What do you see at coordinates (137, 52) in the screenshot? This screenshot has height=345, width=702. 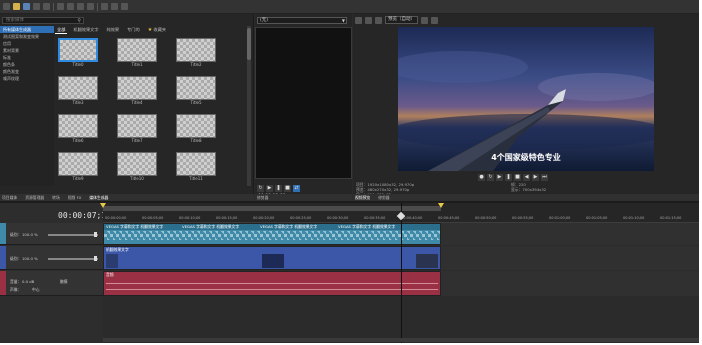 I see `preset-thumbnail: Title1` at bounding box center [137, 52].